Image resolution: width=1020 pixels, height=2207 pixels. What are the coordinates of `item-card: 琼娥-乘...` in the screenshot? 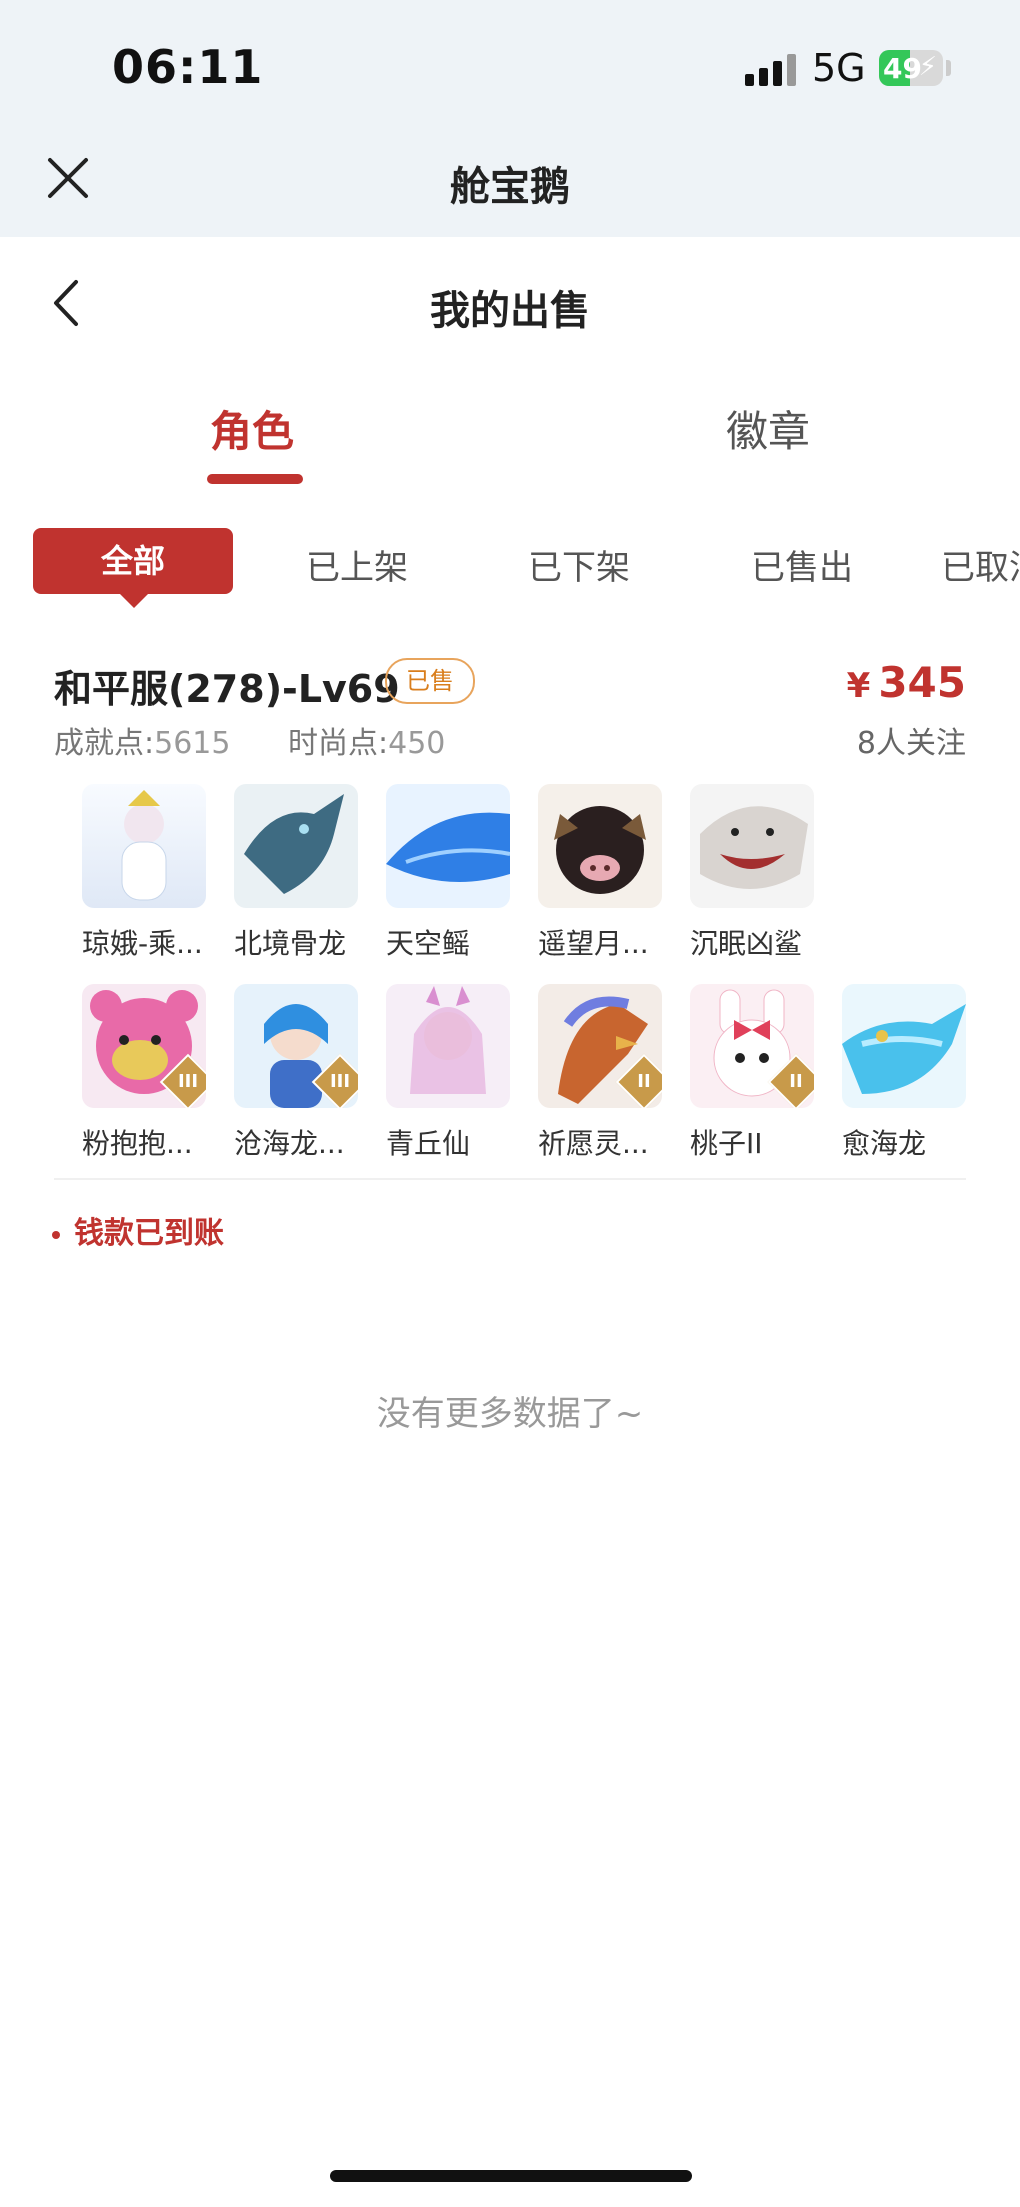 It's located at (156, 873).